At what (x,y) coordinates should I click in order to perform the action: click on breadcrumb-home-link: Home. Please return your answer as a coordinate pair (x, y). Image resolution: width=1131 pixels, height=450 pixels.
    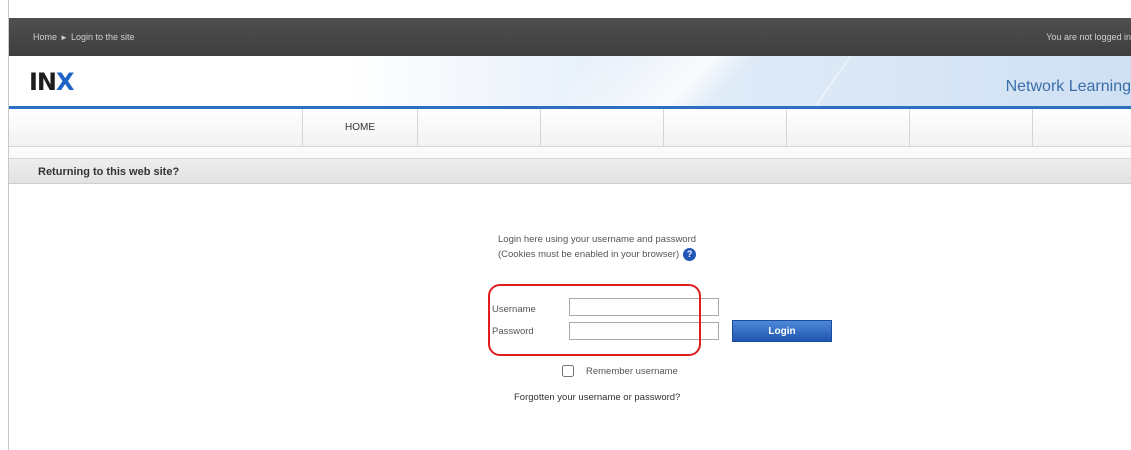
    Looking at the image, I should click on (45, 37).